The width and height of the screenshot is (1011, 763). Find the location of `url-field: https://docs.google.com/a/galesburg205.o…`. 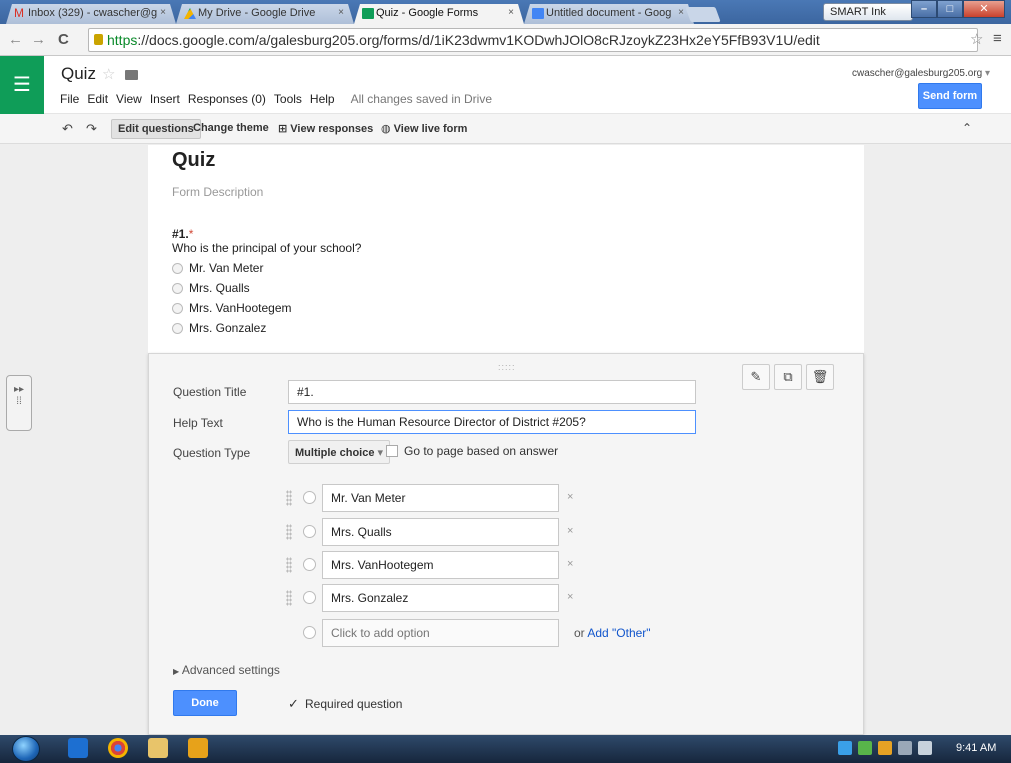

url-field: https://docs.google.com/a/galesburg205.o… is located at coordinates (533, 40).